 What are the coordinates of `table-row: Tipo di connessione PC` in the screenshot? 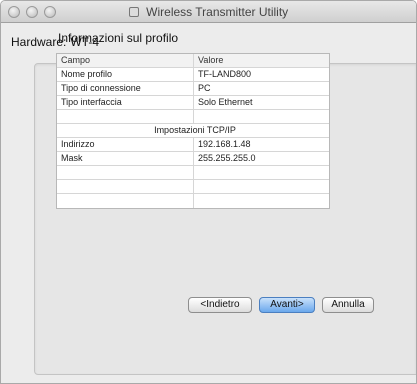 It's located at (193, 89).